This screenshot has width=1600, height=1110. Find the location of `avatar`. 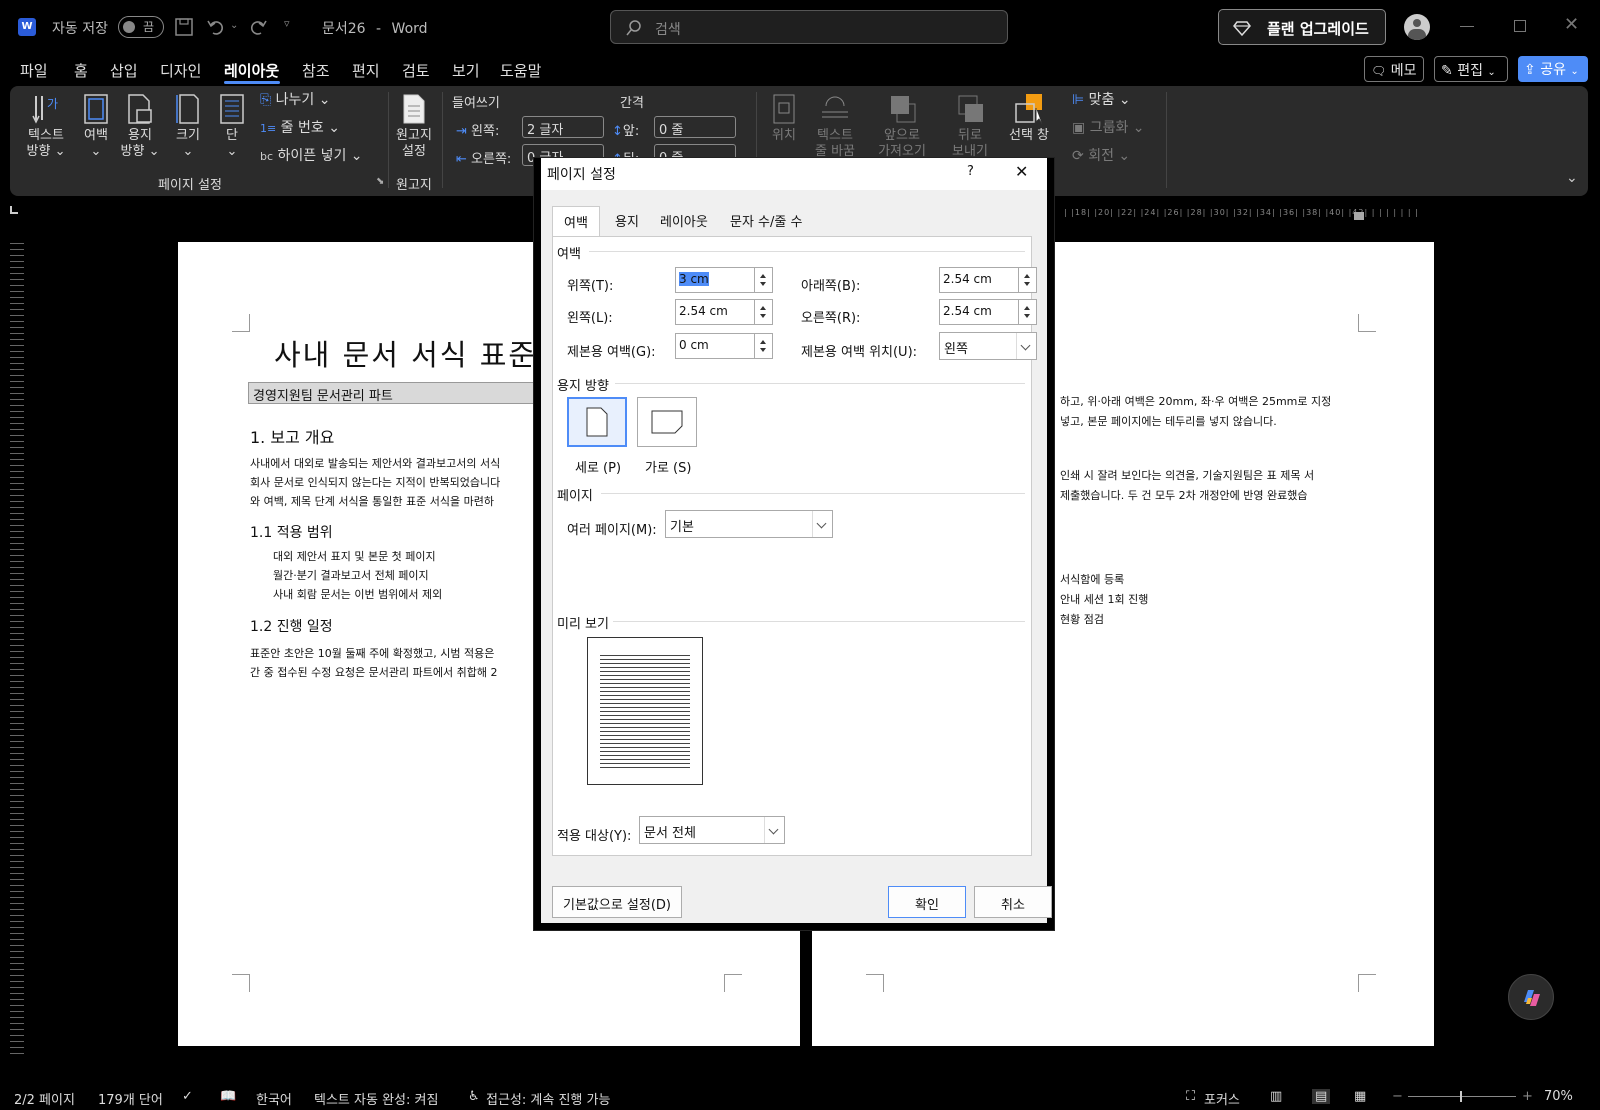

avatar is located at coordinates (1417, 27).